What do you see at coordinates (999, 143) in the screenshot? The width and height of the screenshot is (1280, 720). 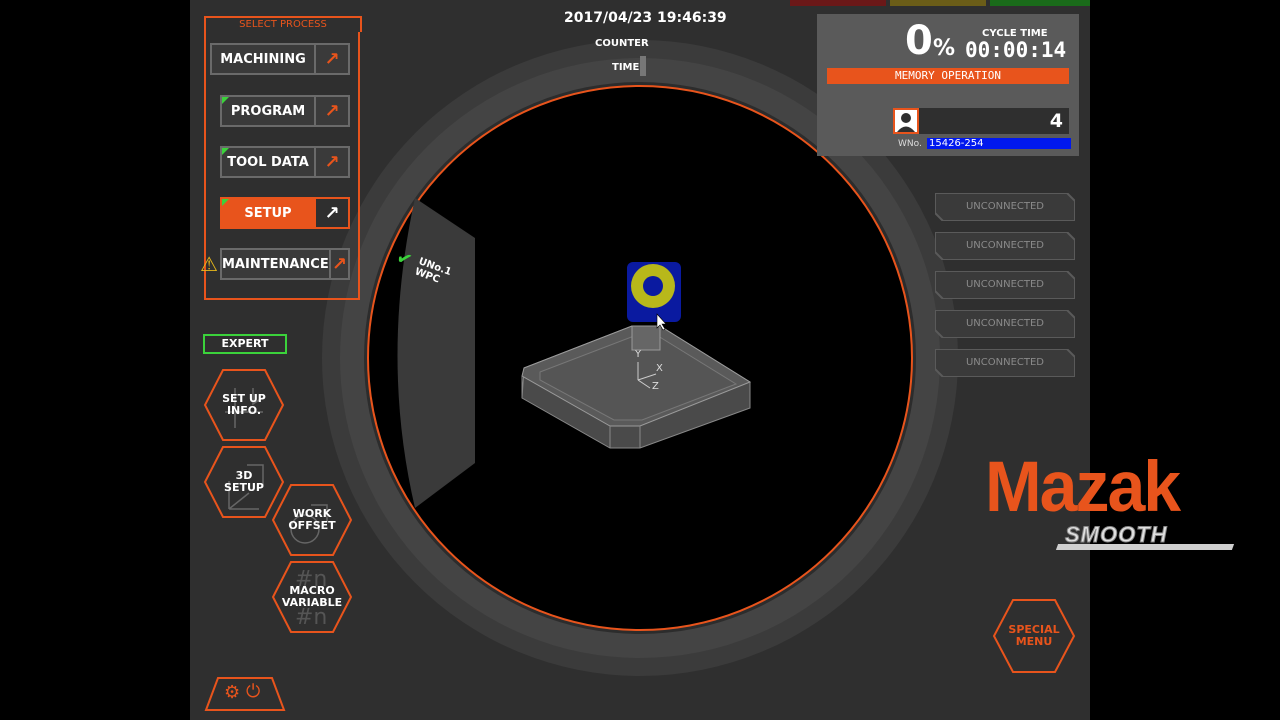 I see `wno-value: 15426-254` at bounding box center [999, 143].